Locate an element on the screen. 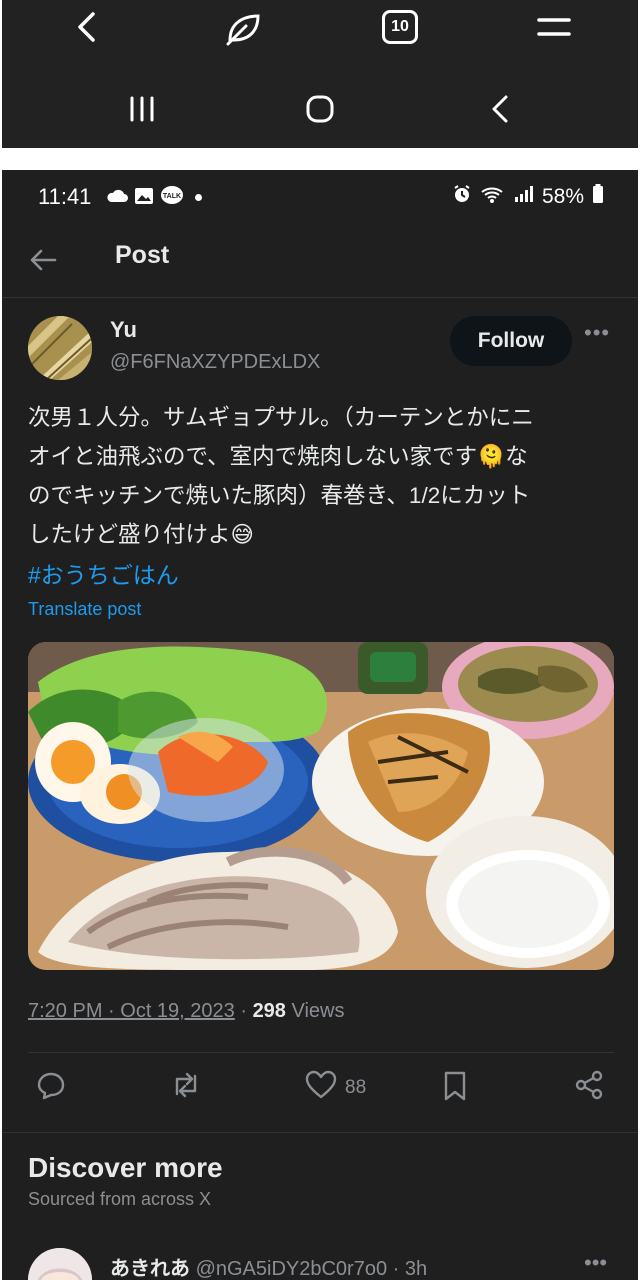 Image resolution: width=640 pixels, height=1280 pixels. author-avatar is located at coordinates (60, 348).